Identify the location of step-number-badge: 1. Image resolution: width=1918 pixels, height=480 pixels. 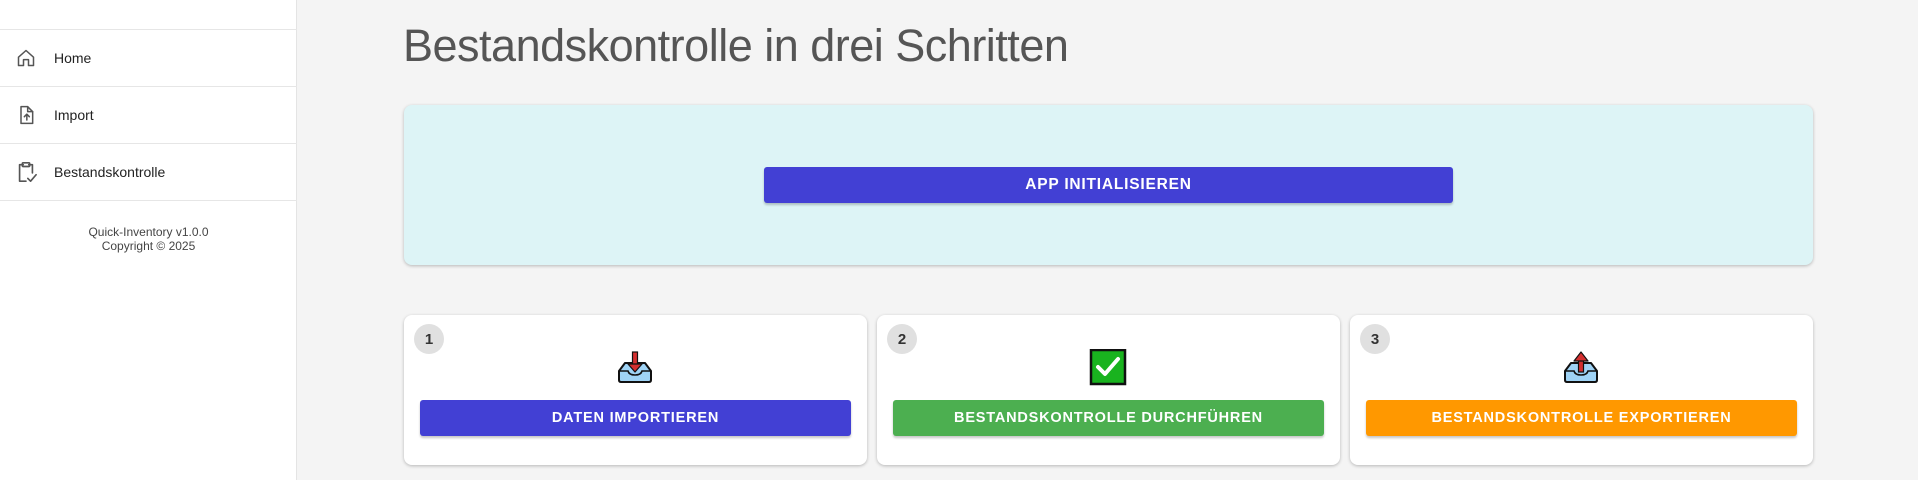
(429, 339).